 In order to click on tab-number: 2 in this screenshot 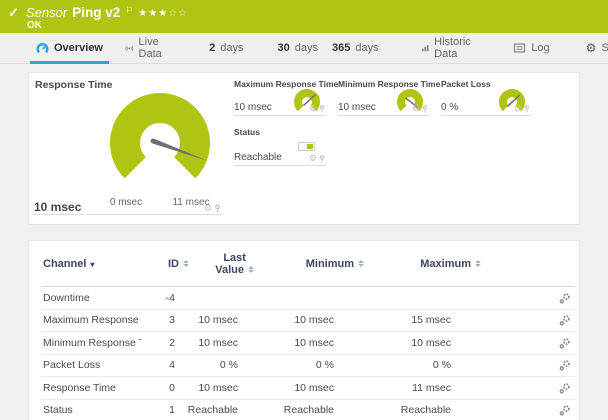, I will do `click(212, 48)`.